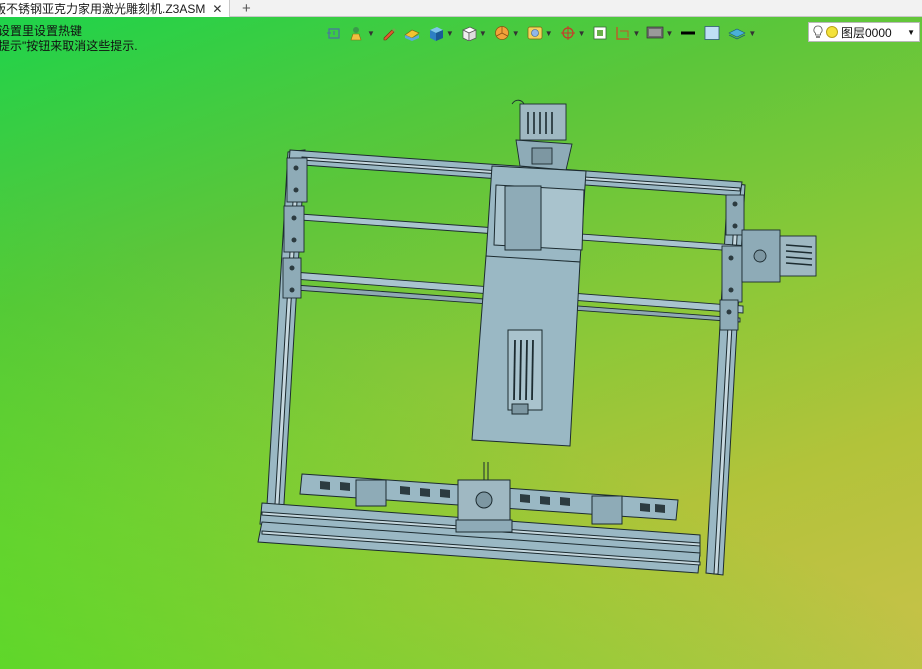 This screenshot has height=669, width=922. Describe the element at coordinates (741, 33) in the screenshot. I see `layer-icon: ▼` at that location.